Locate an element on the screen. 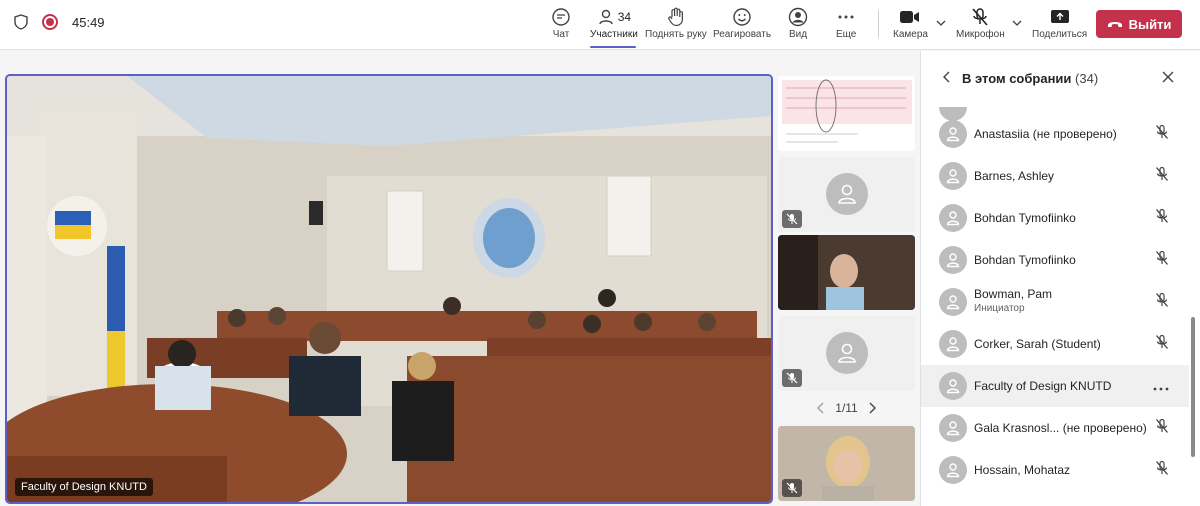 This screenshot has height=506, width=1200. shield-icon is located at coordinates (21, 22).